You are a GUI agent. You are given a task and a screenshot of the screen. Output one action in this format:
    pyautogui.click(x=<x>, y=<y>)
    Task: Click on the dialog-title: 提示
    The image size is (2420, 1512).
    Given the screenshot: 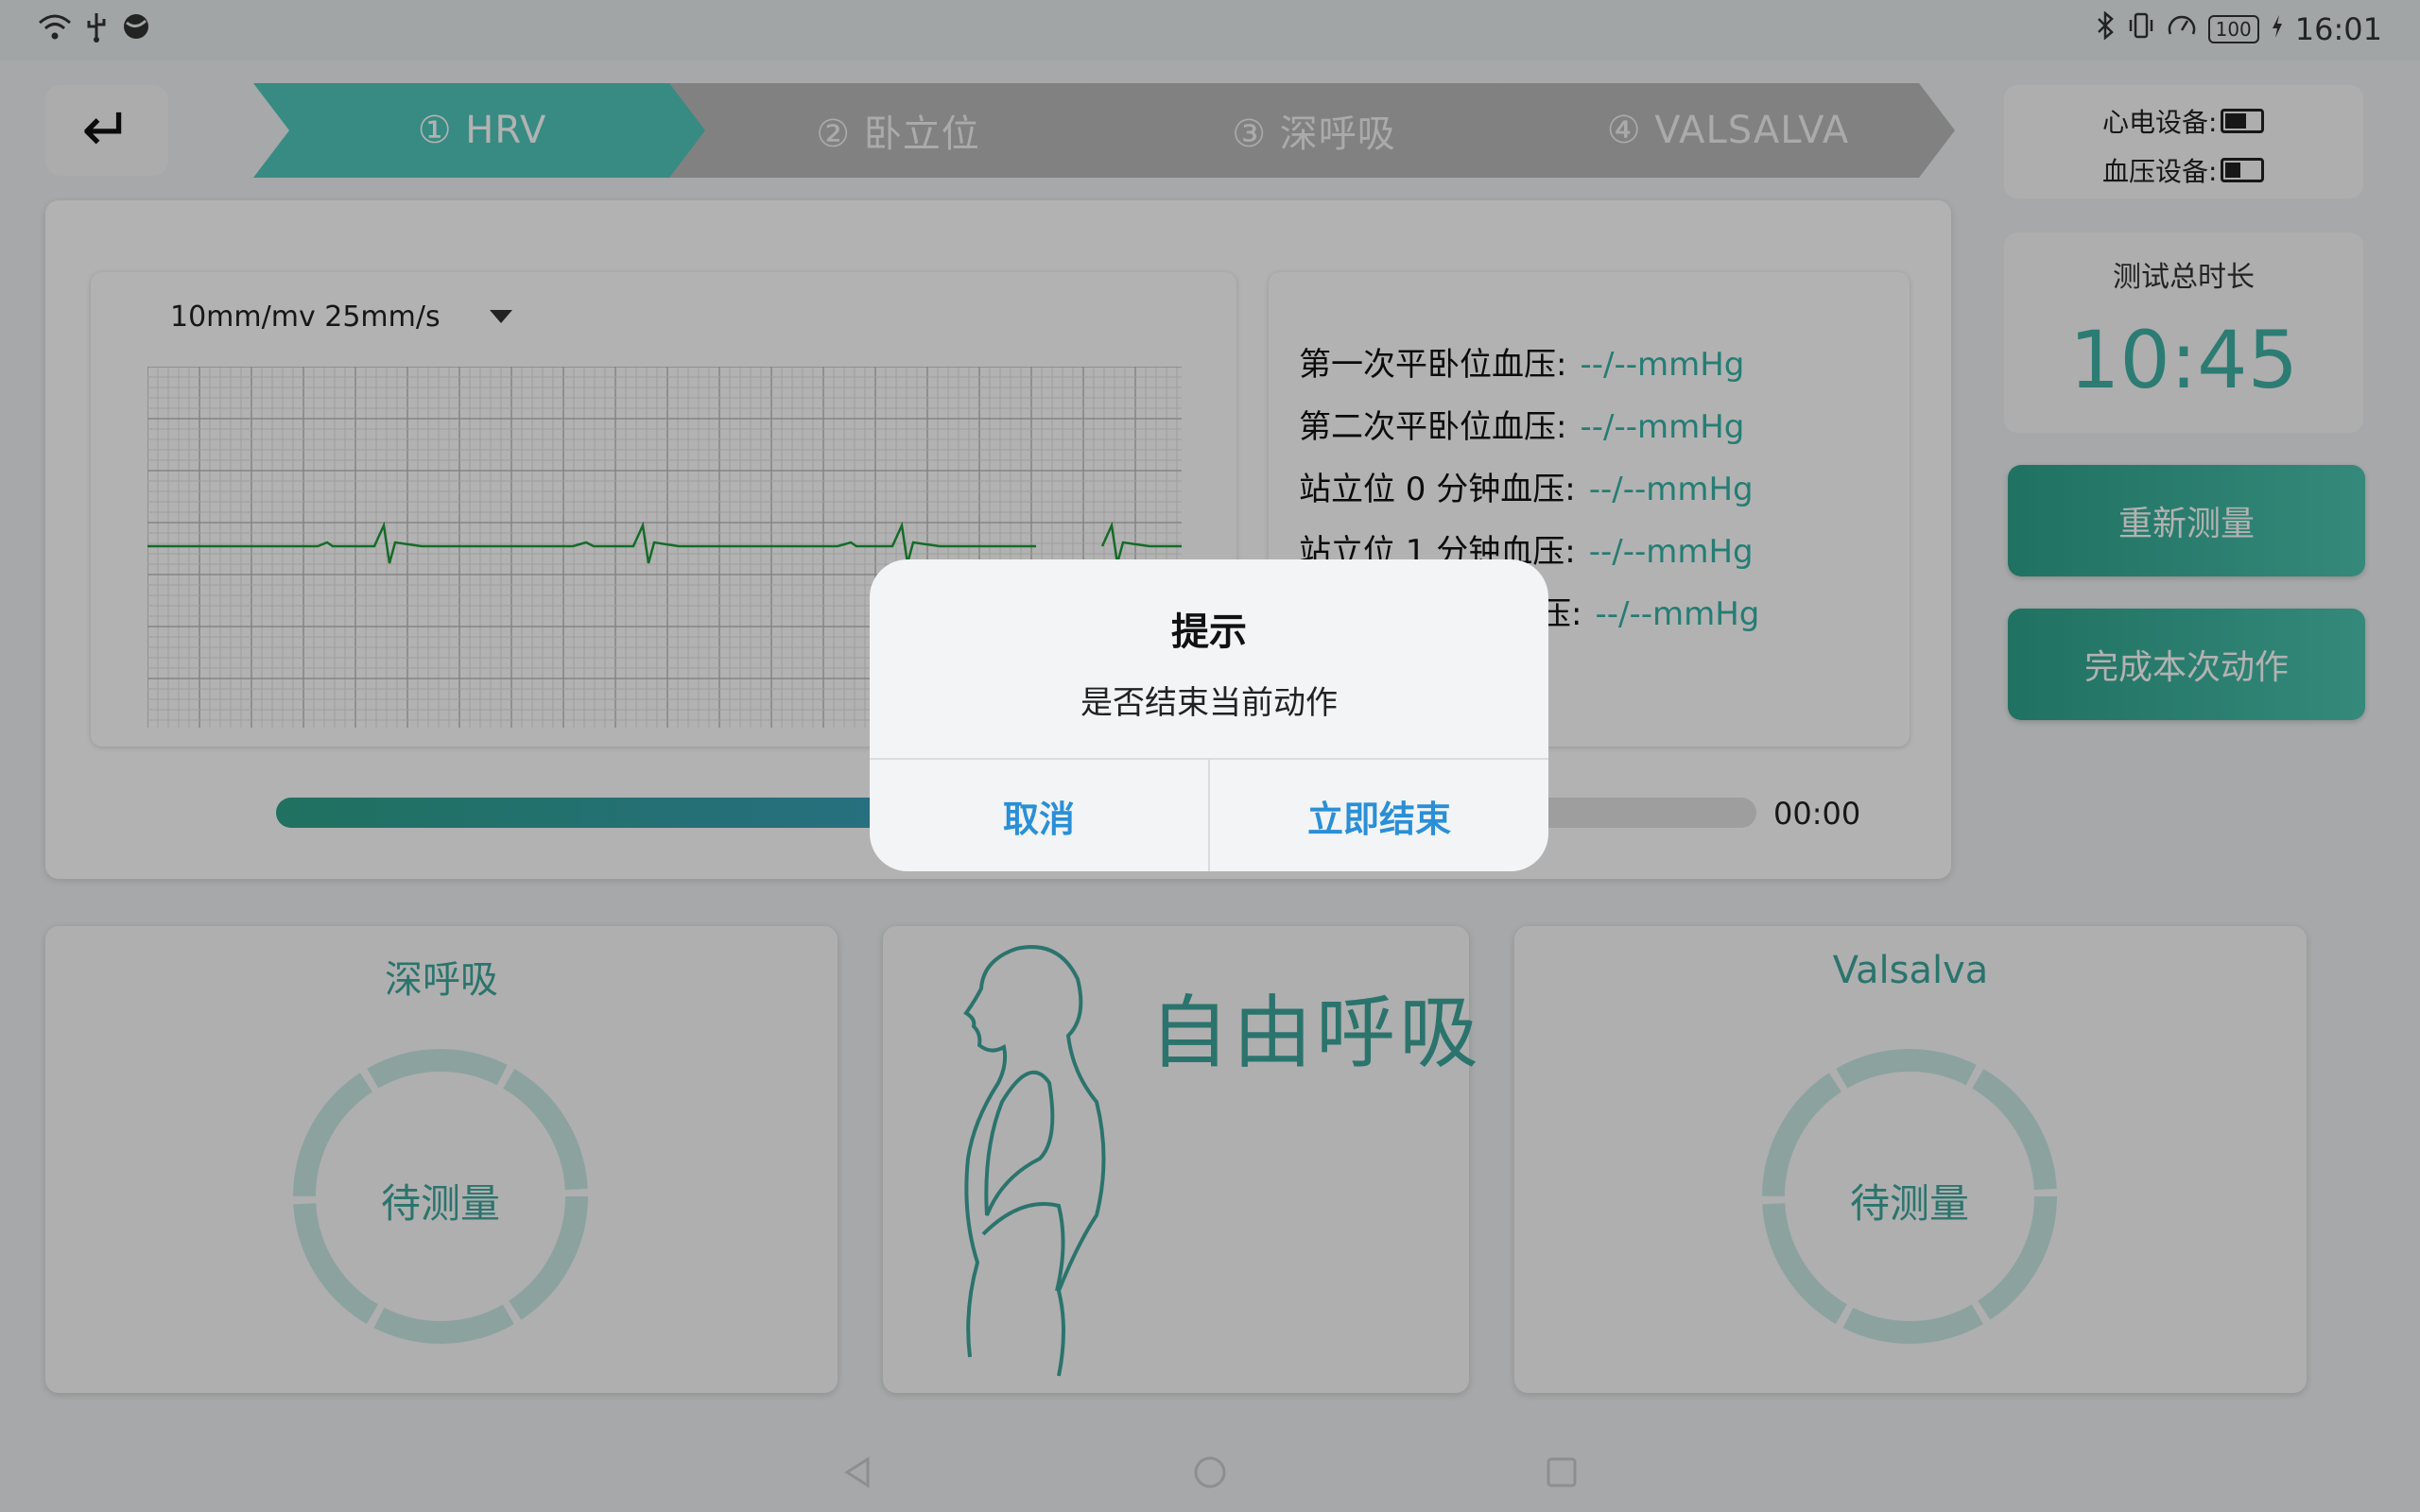 What is the action you would take?
    pyautogui.click(x=1209, y=632)
    